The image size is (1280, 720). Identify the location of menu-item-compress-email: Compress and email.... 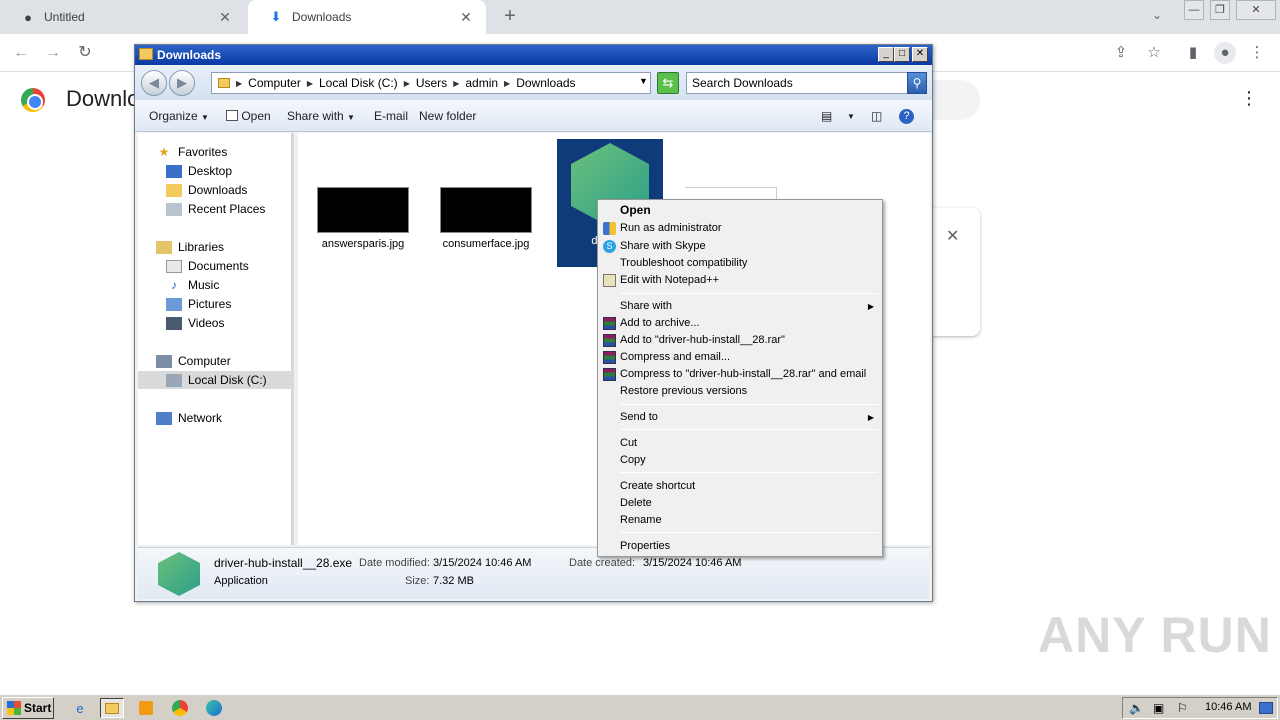
(740, 357).